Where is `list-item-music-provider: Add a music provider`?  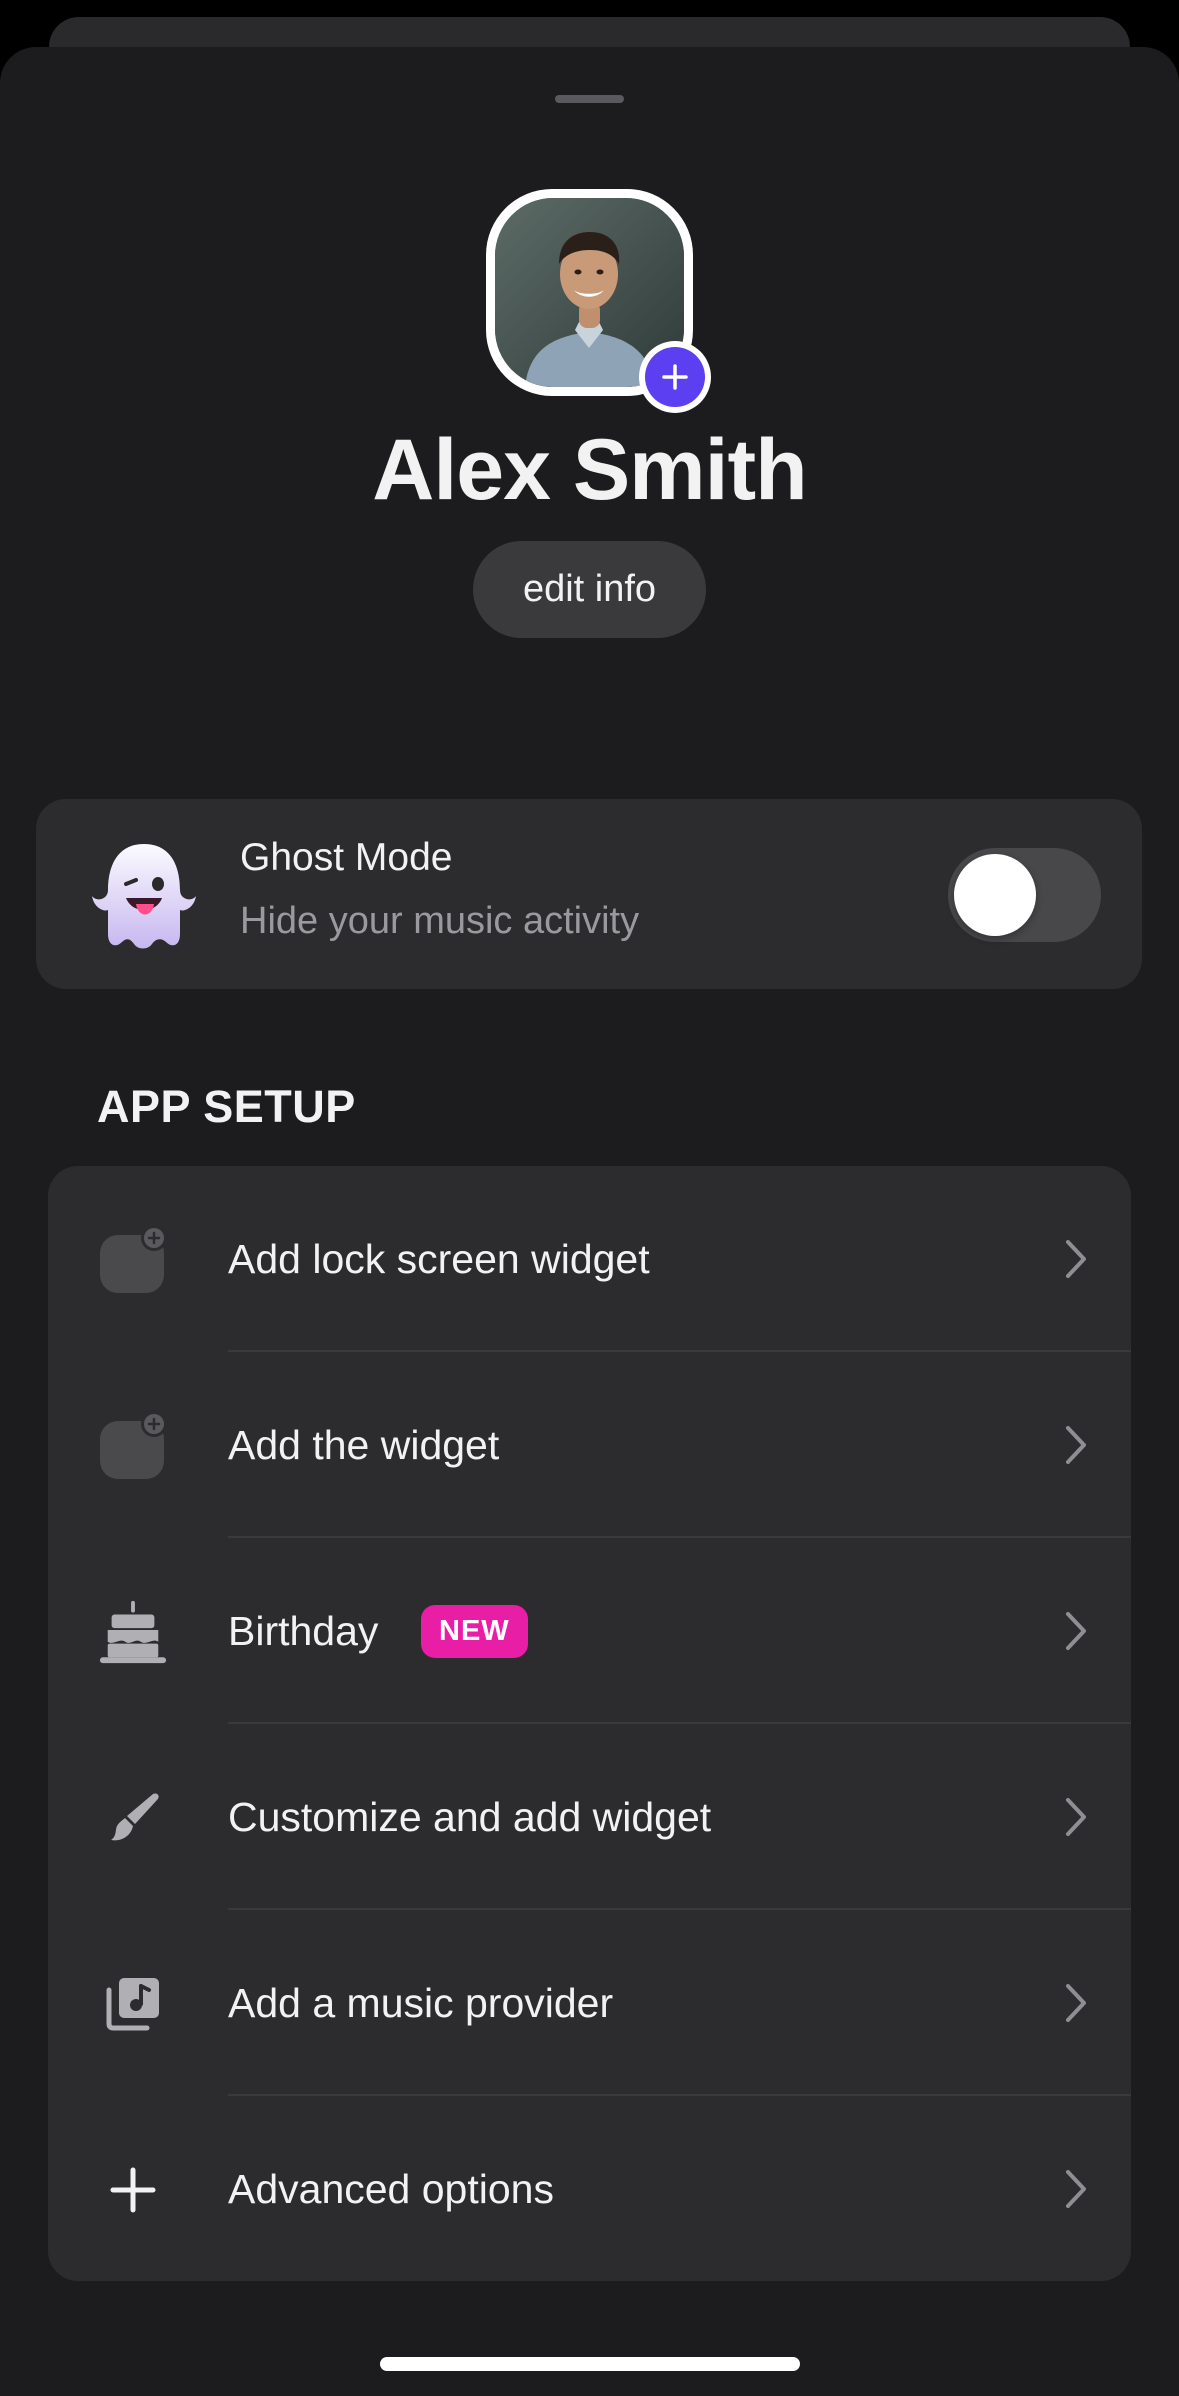
list-item-music-provider: Add a music provider is located at coordinates (589, 2003).